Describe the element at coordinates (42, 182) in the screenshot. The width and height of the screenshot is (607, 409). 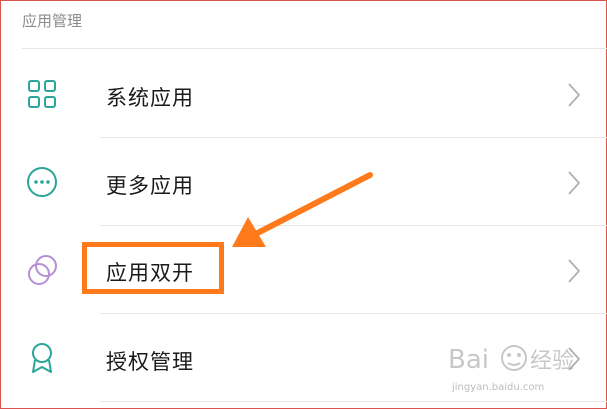
I see `more-circle-icon` at that location.